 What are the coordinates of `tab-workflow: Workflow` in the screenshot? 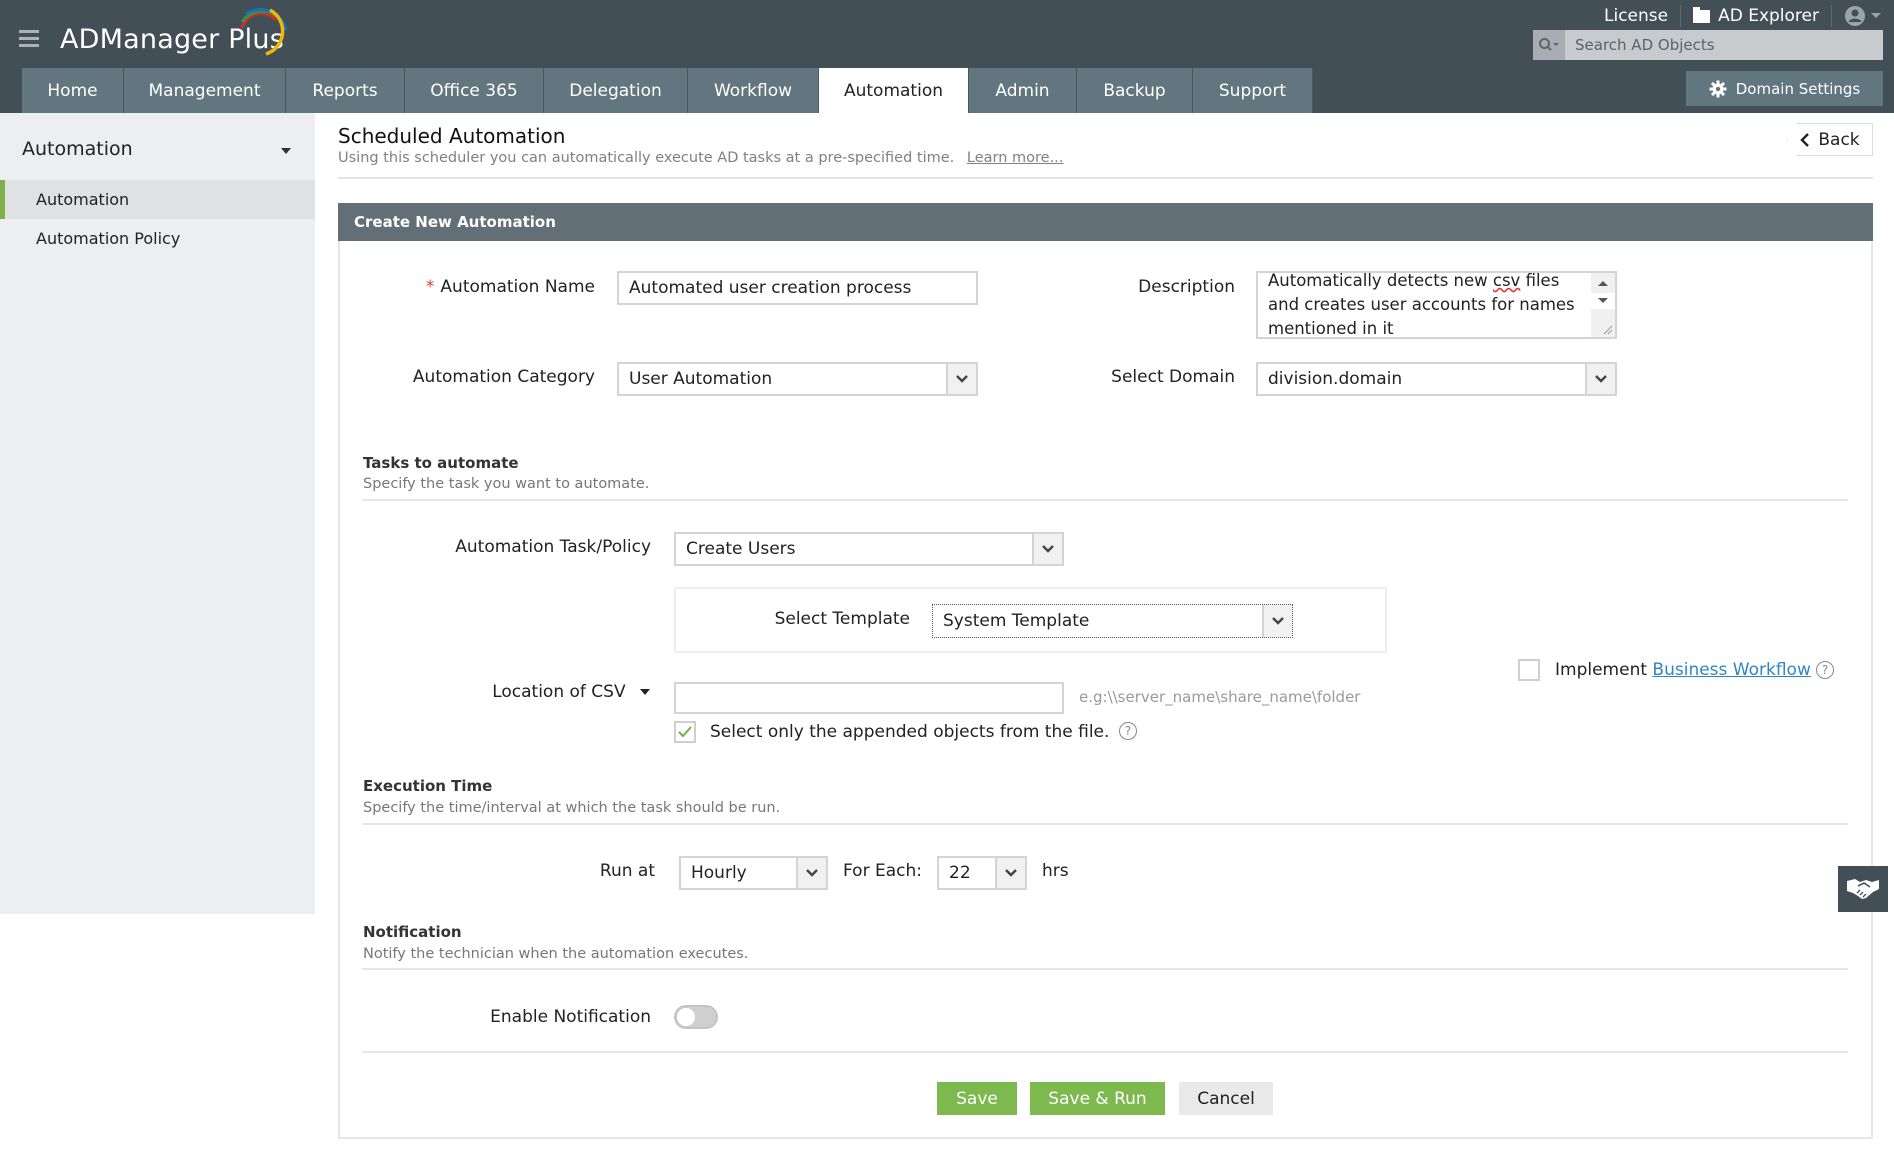 It's located at (753, 90).